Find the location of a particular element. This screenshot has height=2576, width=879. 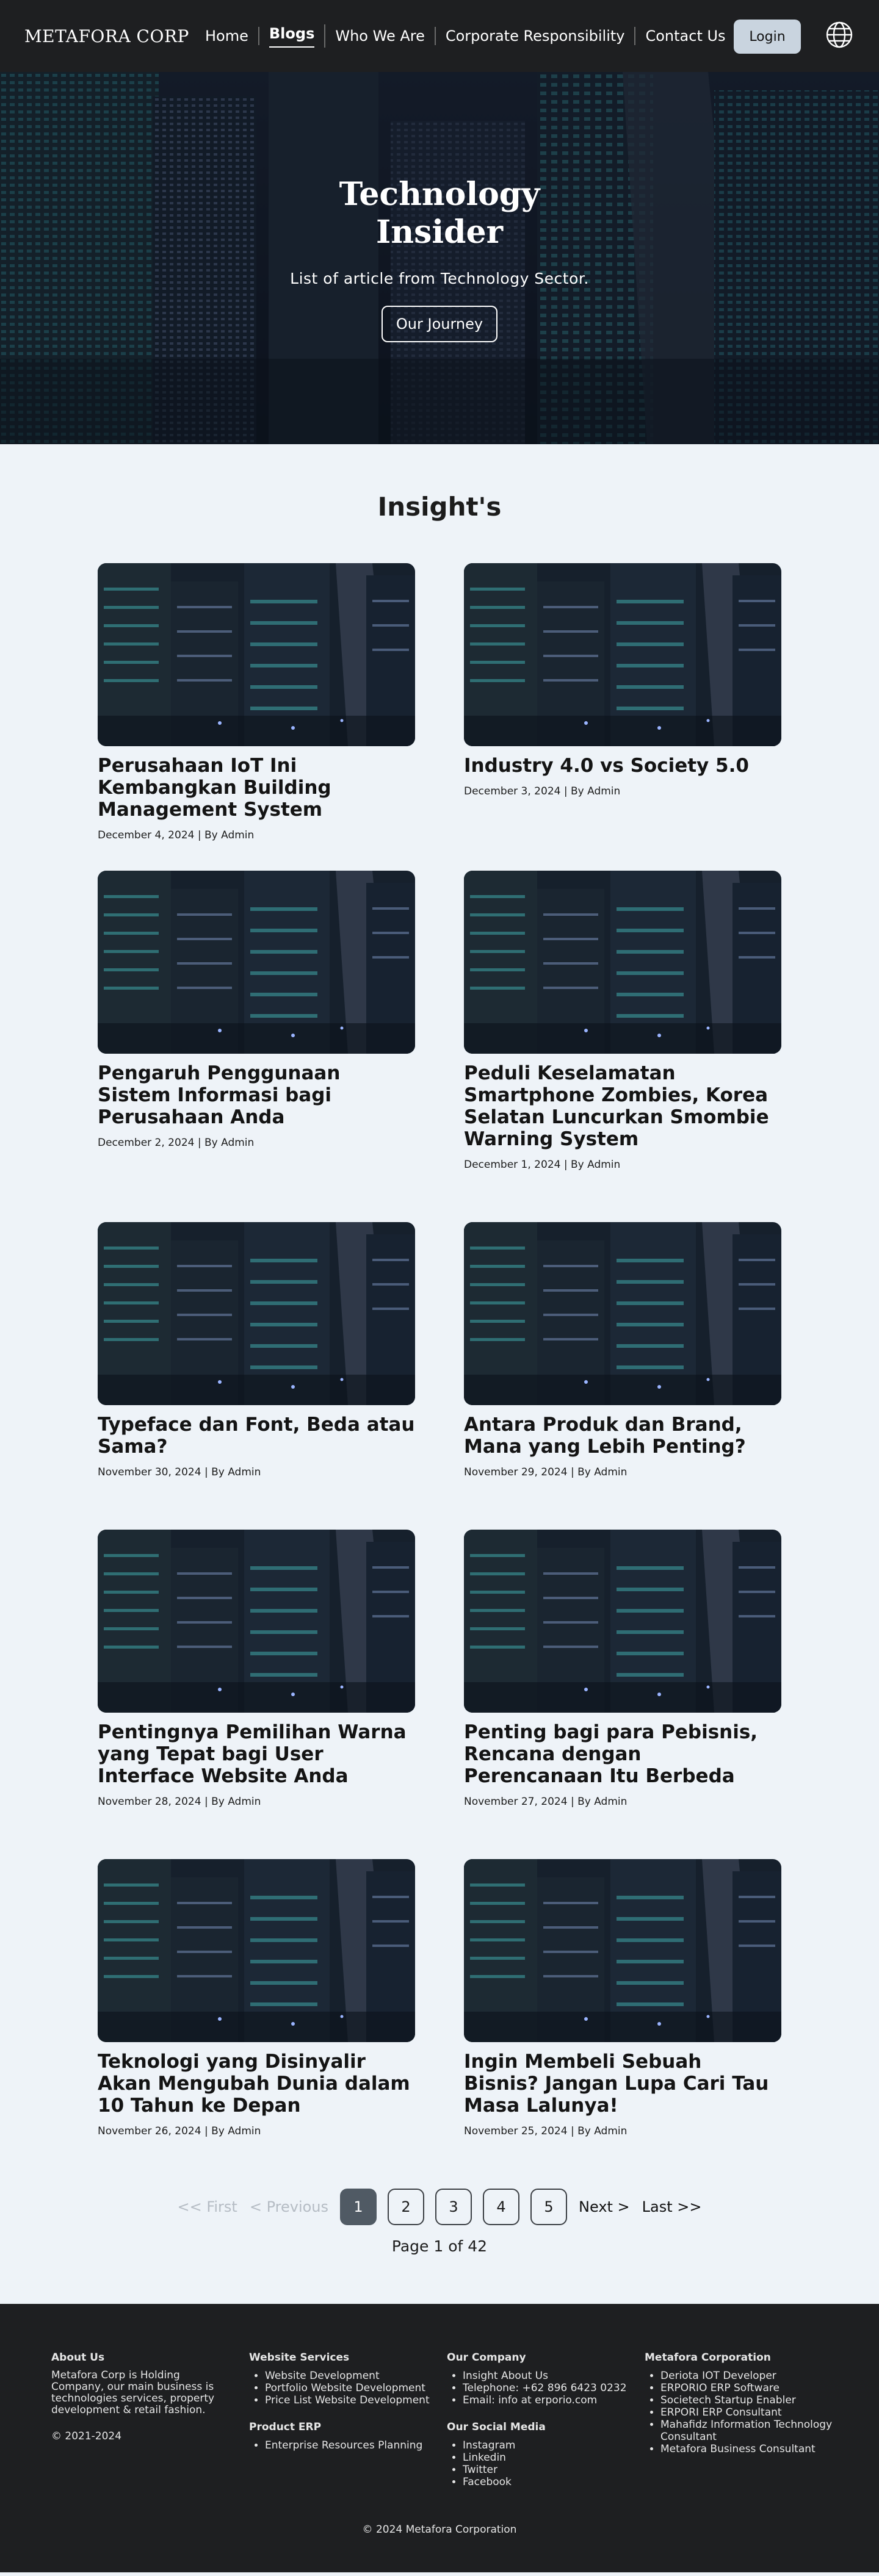

page-1-button: 1 is located at coordinates (359, 2207).